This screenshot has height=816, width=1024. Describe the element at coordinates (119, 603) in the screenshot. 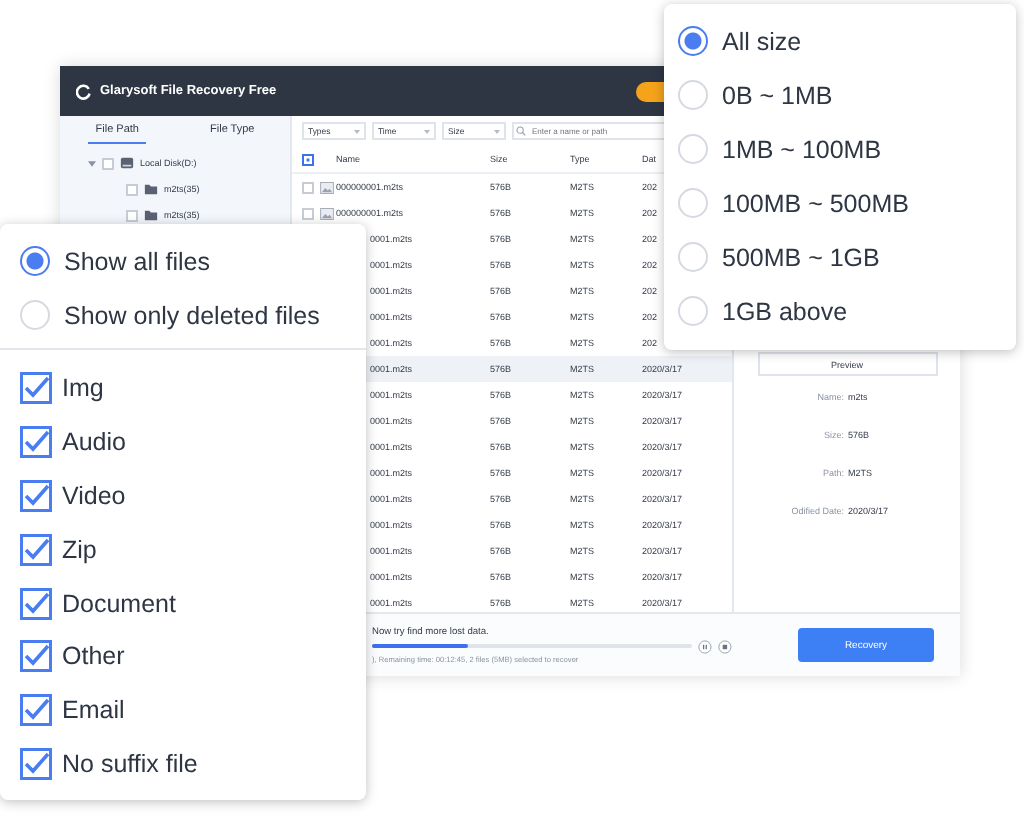

I see `checkbox-label: Document` at that location.